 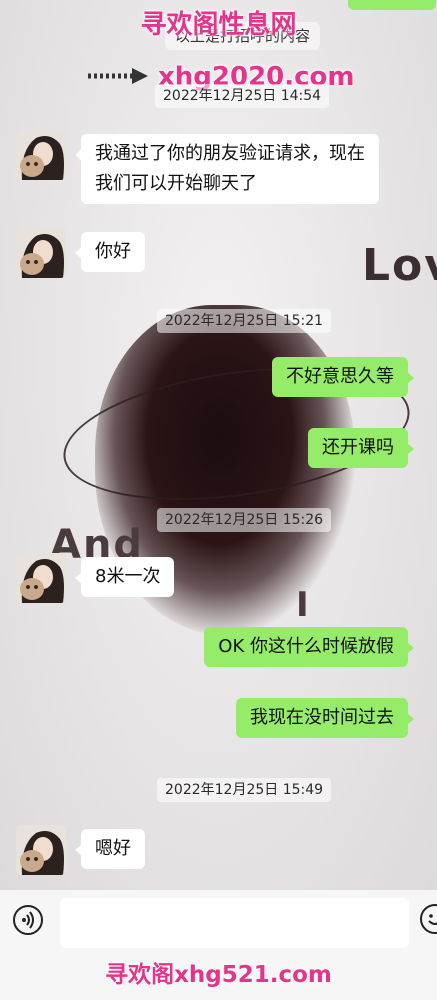 What do you see at coordinates (218, 25) in the screenshot?
I see `watermark-top-title: 寻欢阁性息网` at bounding box center [218, 25].